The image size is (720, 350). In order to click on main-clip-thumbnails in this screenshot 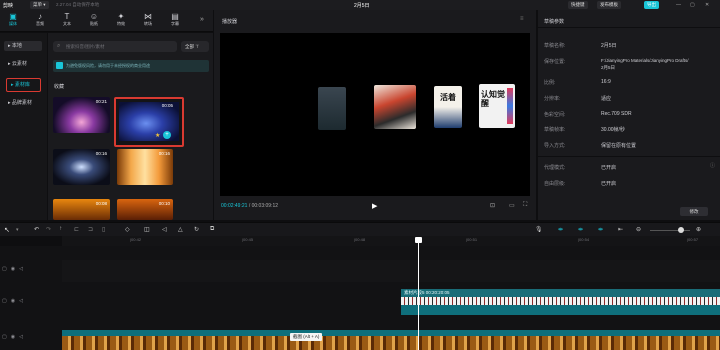, I will do `click(391, 343)`.